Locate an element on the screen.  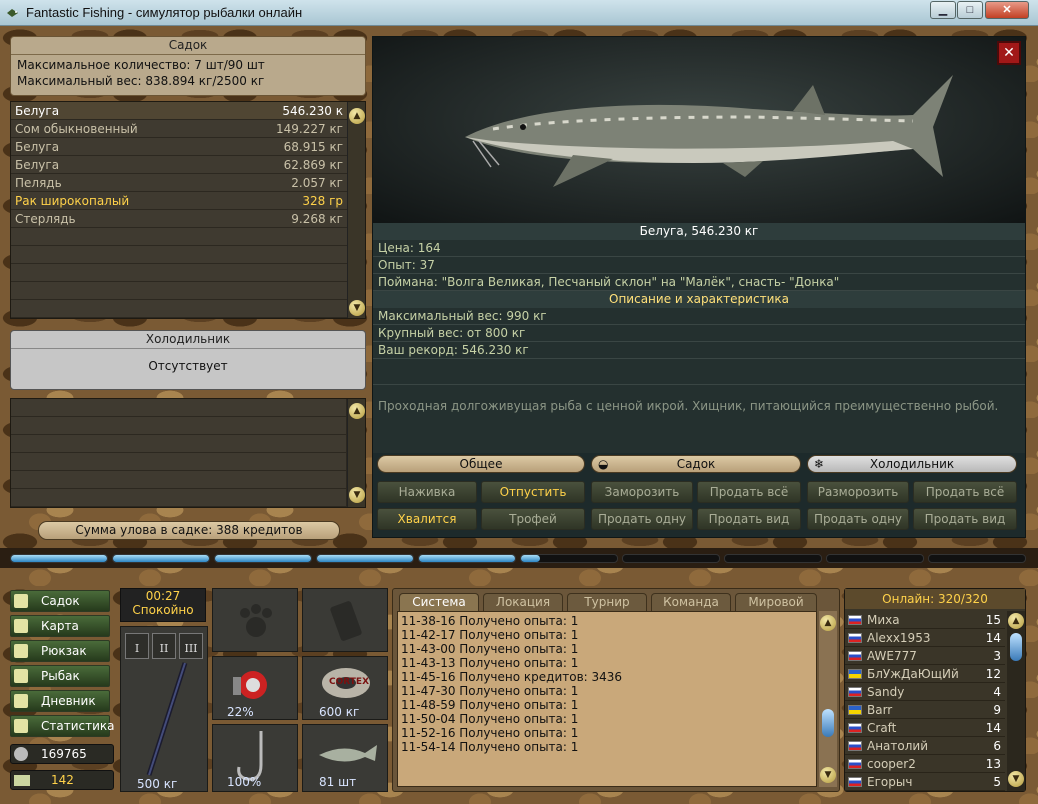
fridge-scrollbar: ▲ ▼ is located at coordinates (356, 453).